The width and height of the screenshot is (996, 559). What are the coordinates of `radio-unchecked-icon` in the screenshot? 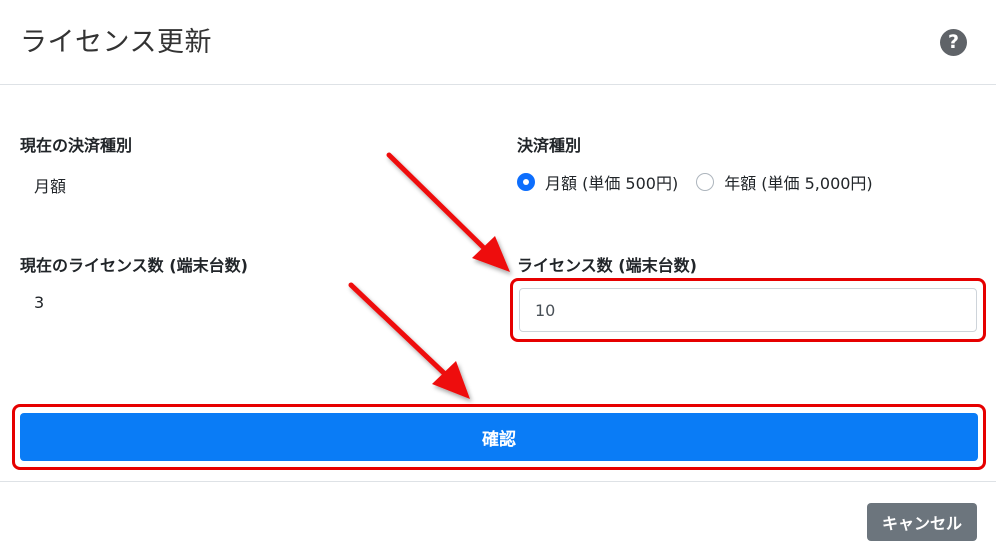 It's located at (705, 182).